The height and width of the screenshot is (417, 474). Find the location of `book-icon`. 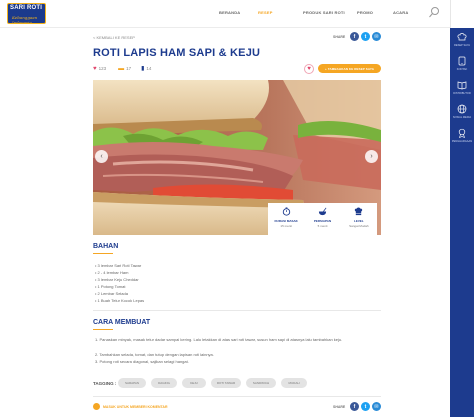

book-icon is located at coordinates (462, 85).